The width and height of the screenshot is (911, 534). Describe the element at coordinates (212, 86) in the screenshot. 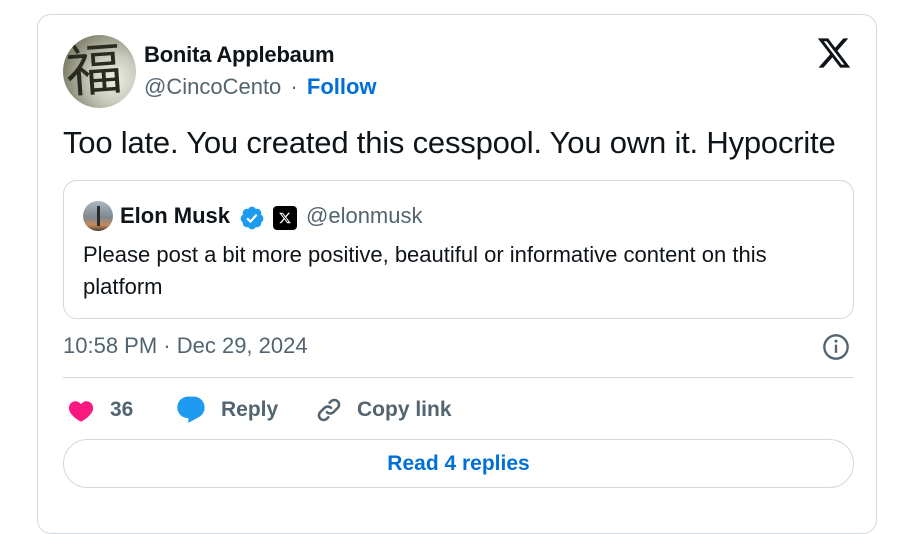

I see `author-handle: @CincoCento` at that location.